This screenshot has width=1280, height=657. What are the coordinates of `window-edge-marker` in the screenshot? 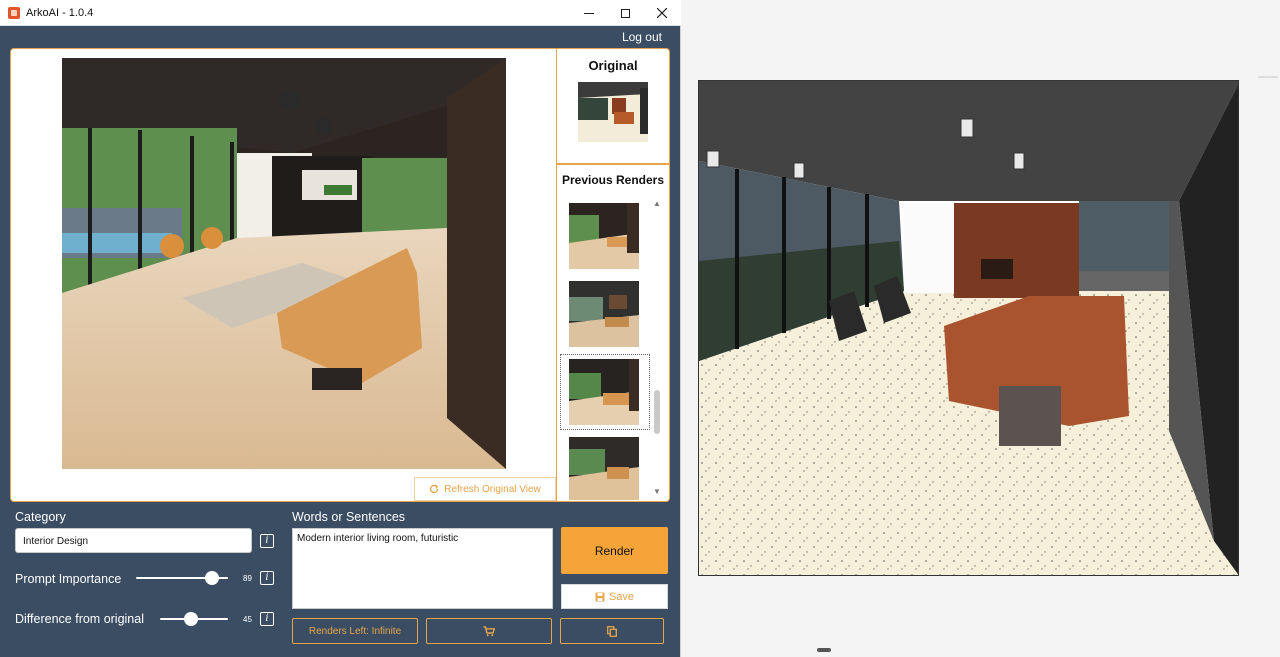 It's located at (1268, 77).